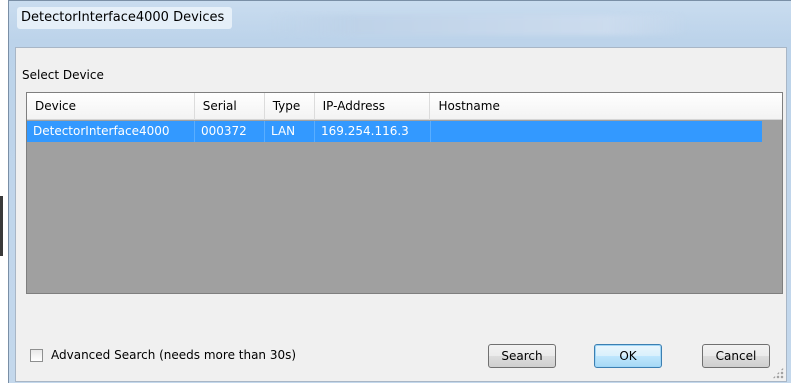  Describe the element at coordinates (373, 131) in the screenshot. I see `cell-ip-address: 169.254.116.3` at that location.